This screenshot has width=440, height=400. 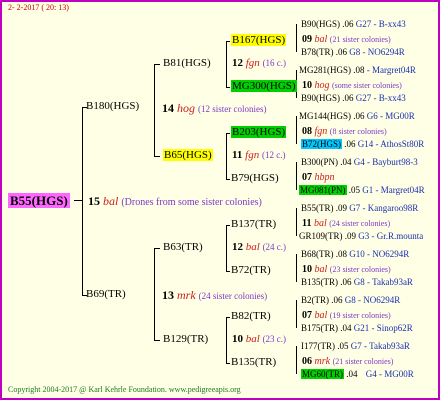 I want to click on queen-mg300: MG300(HGS), so click(x=264, y=86).